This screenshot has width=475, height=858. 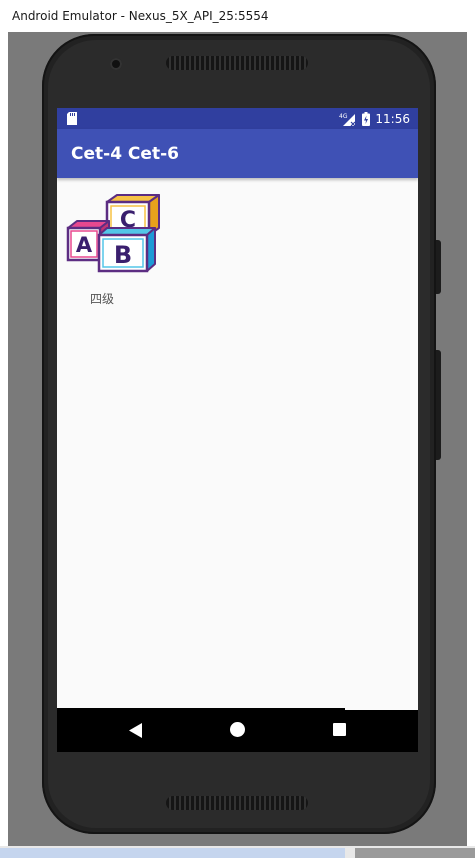 What do you see at coordinates (84, 245) in the screenshot?
I see `svg-text: A` at bounding box center [84, 245].